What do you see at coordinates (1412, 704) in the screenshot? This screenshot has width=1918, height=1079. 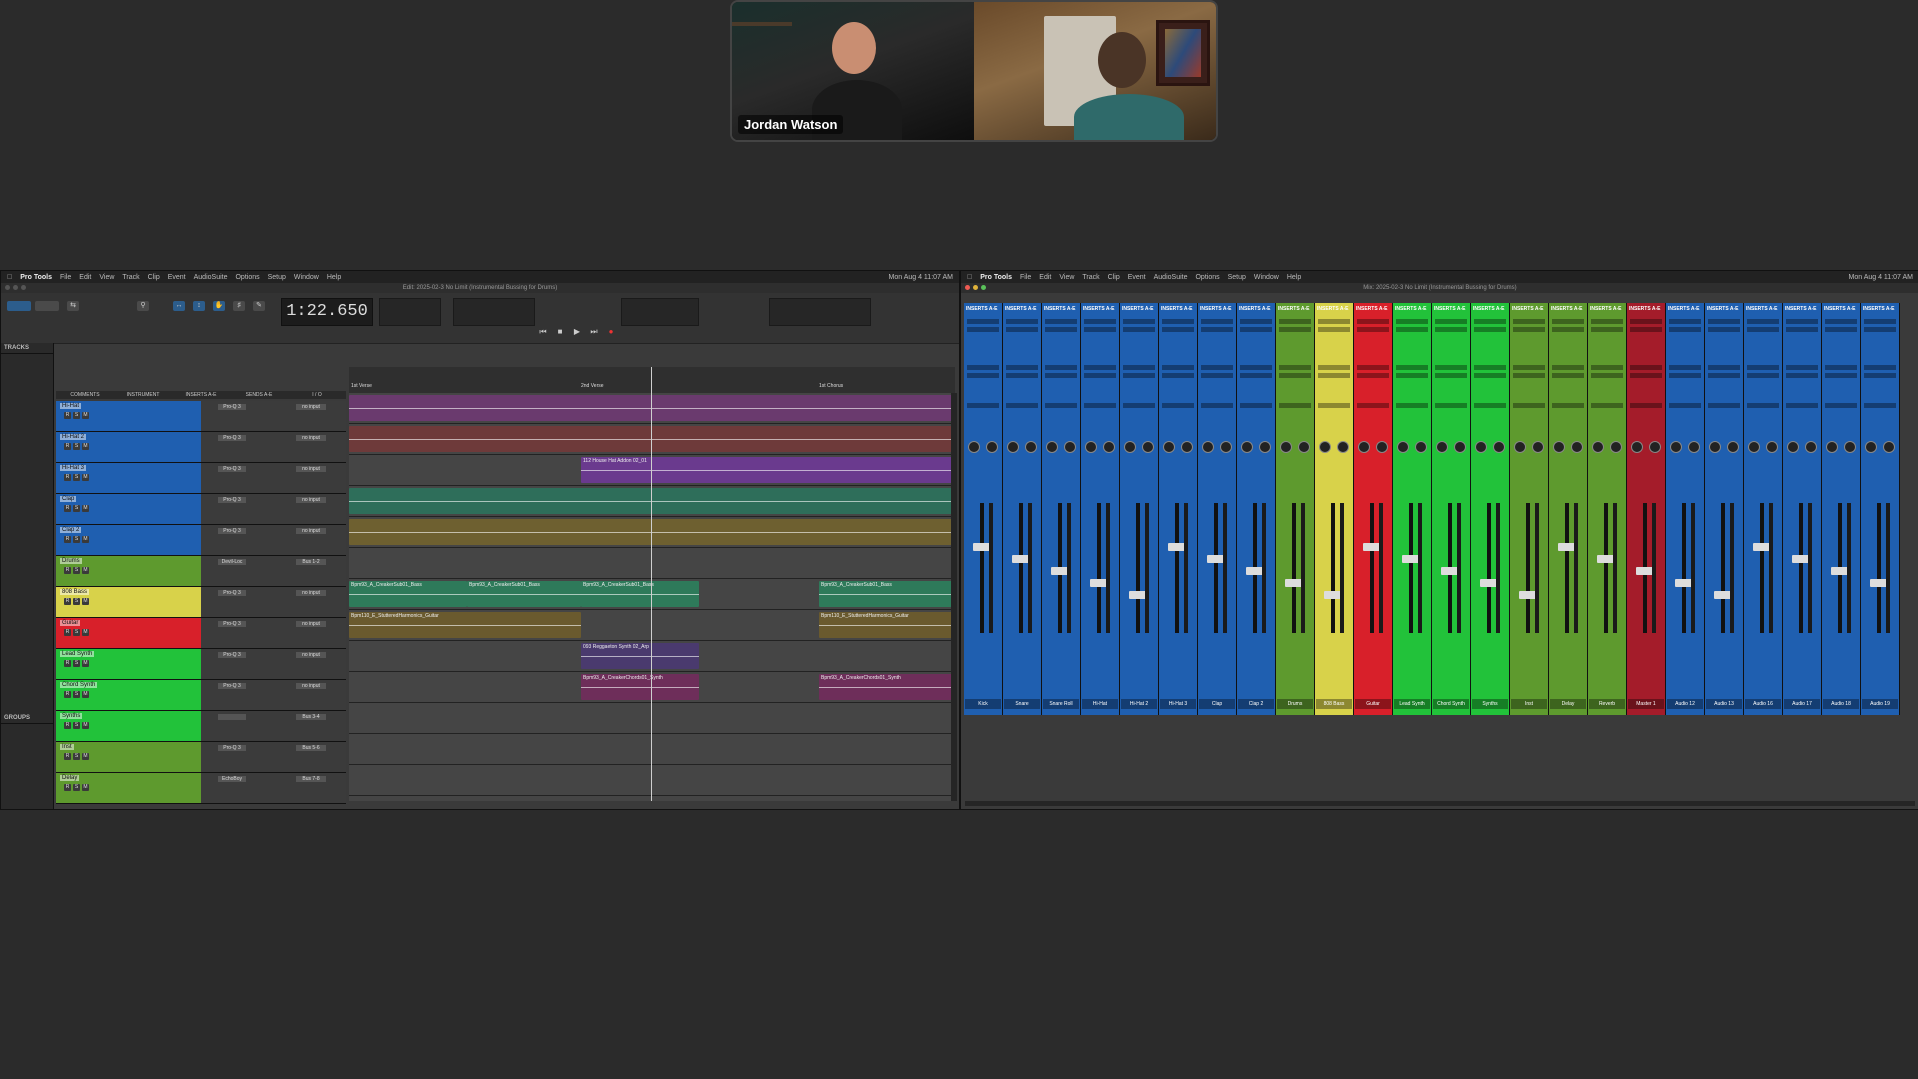 I see `channel-name: Lead Synth` at bounding box center [1412, 704].